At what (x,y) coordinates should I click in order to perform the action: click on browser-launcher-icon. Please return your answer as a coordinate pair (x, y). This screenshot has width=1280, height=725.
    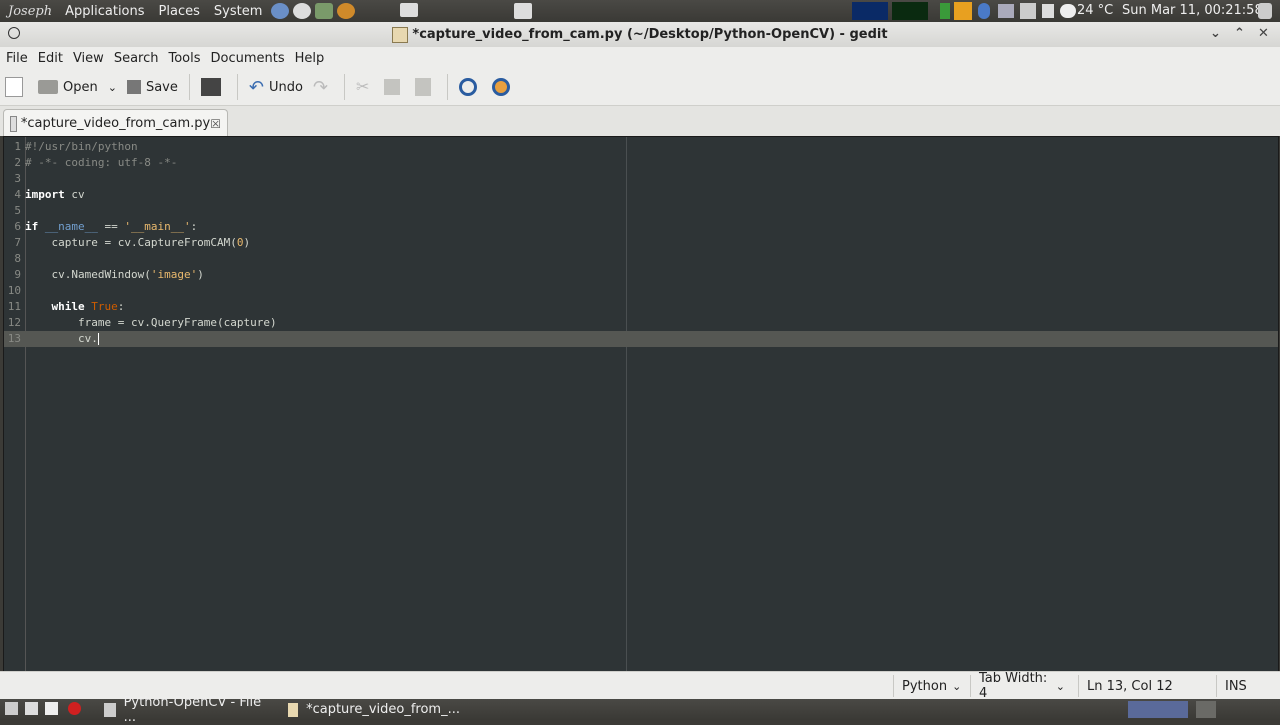
    Looking at the image, I should click on (280, 11).